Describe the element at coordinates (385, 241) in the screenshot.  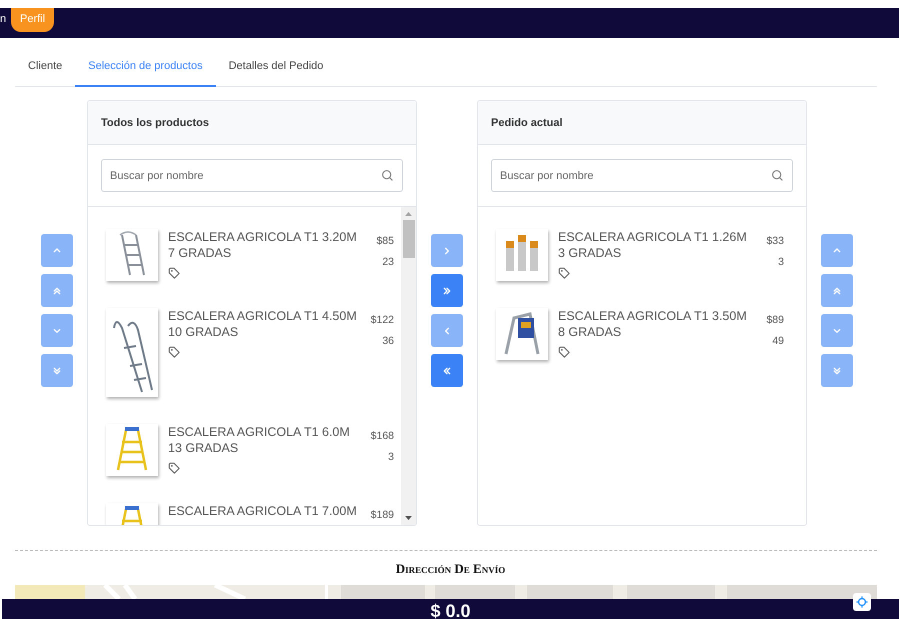
I see `product-price: $85` at that location.